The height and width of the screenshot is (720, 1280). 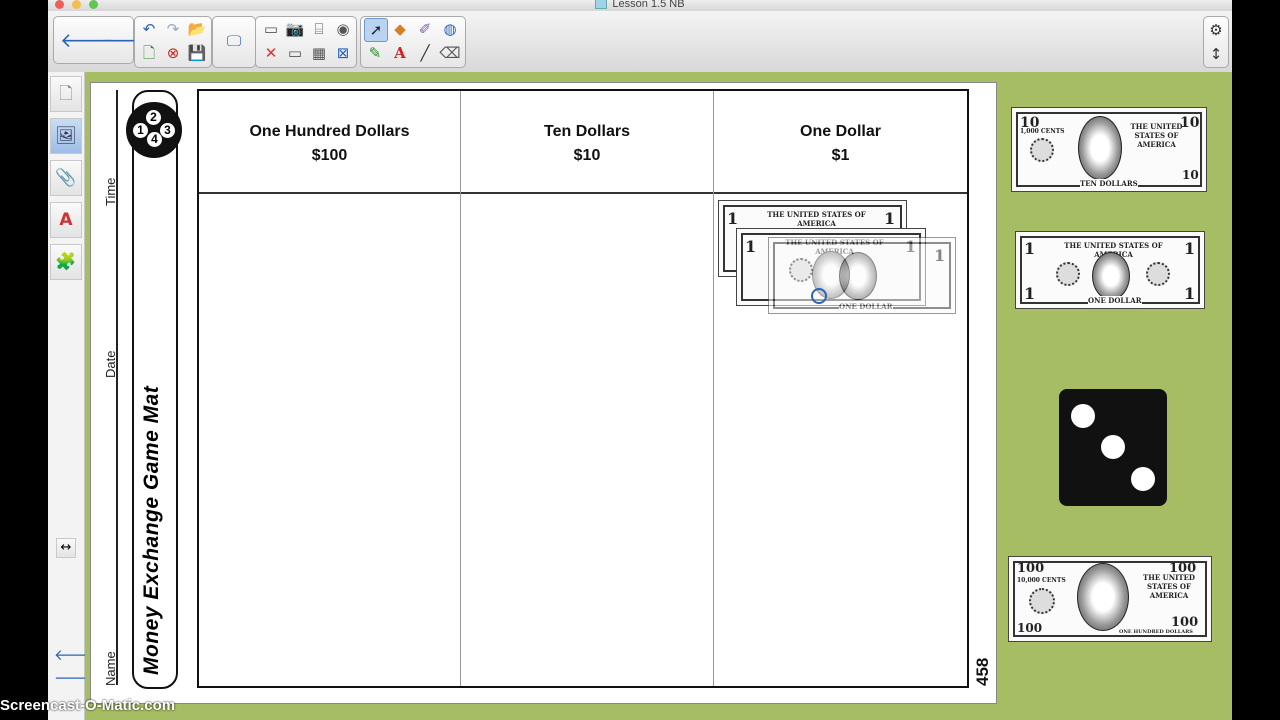 I want to click on fill-icon: ◍, so click(x=450, y=29).